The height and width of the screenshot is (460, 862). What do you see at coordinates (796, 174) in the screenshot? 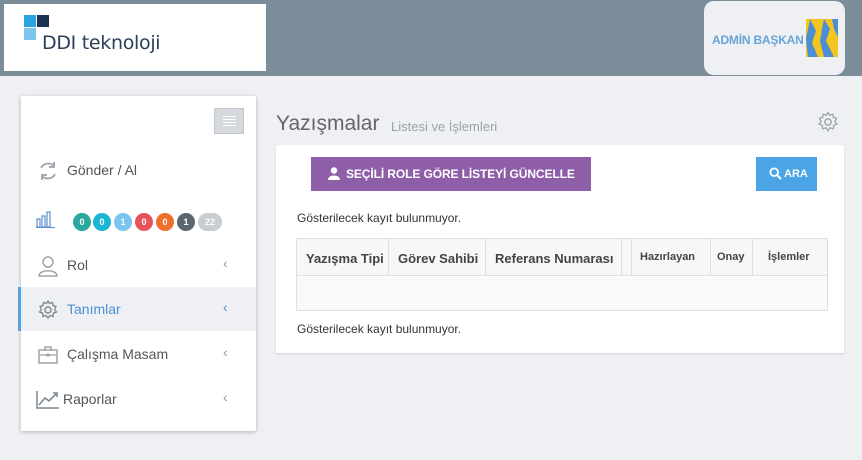
I see `search-button-label: ARA` at bounding box center [796, 174].